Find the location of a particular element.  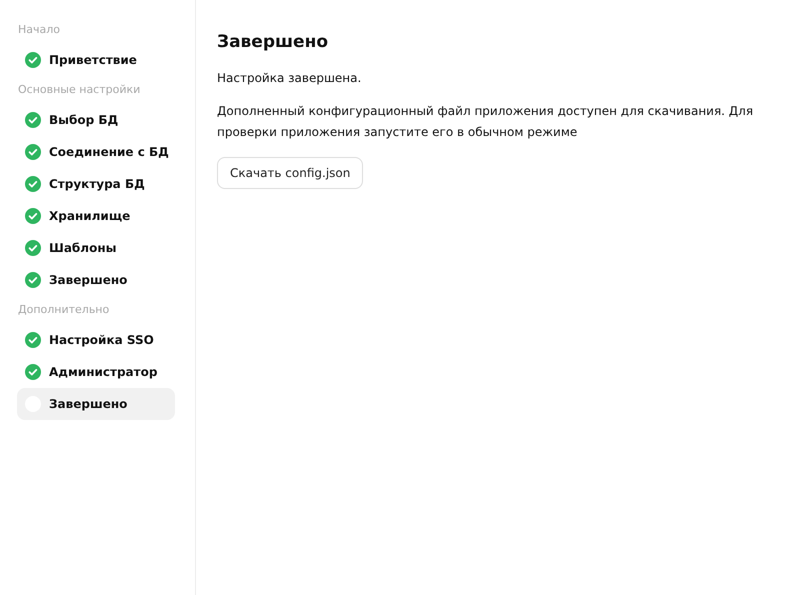

sidebar-item: Настройка SSO is located at coordinates (96, 340).